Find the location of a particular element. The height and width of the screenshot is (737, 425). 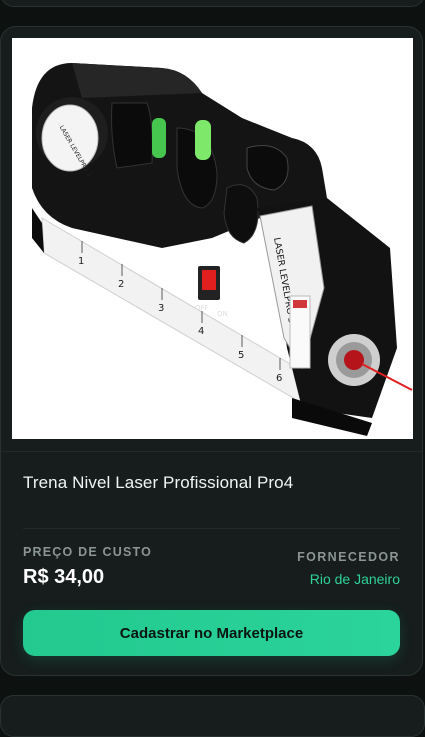

ruler-mark: 5 is located at coordinates (241, 355).